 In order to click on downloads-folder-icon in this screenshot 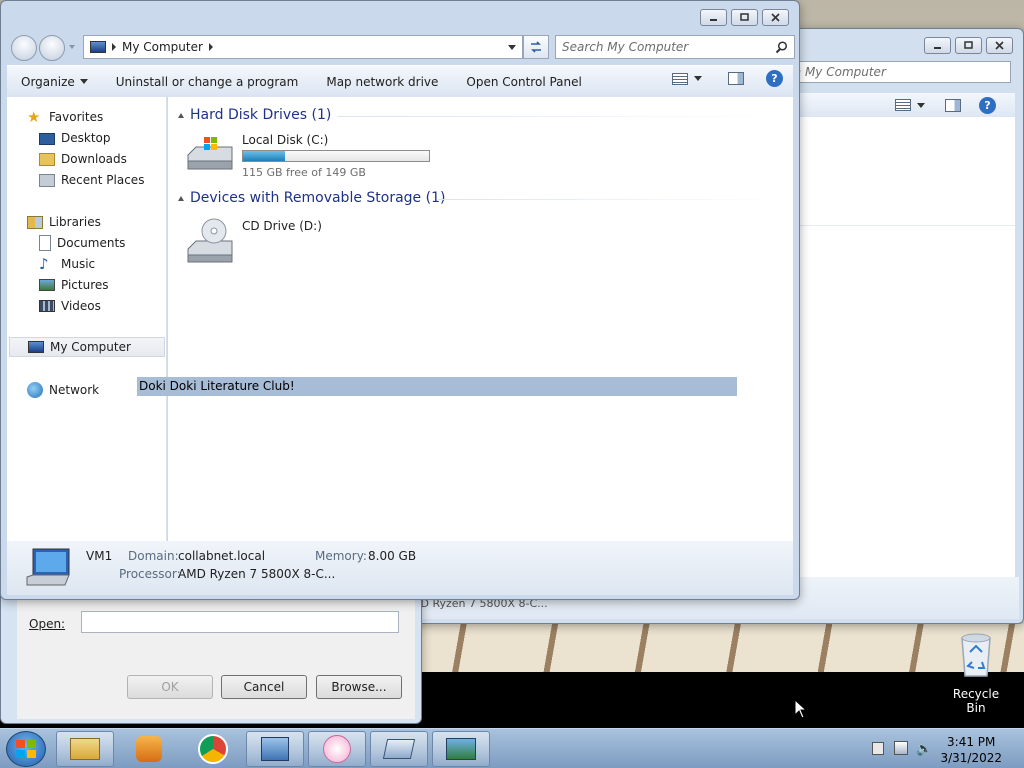, I will do `click(47, 159)`.